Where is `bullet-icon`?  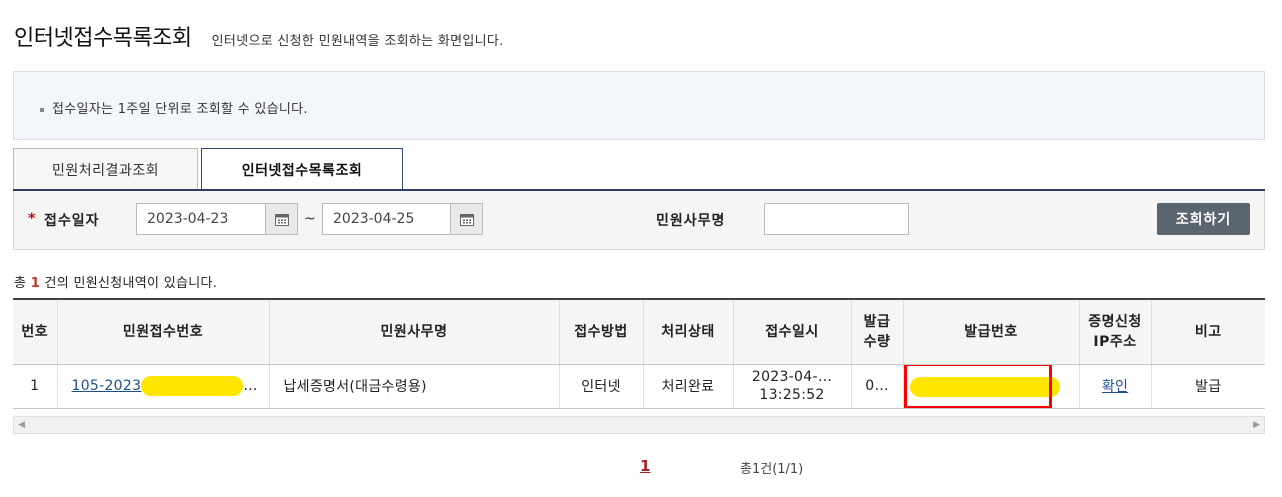
bullet-icon is located at coordinates (42, 109).